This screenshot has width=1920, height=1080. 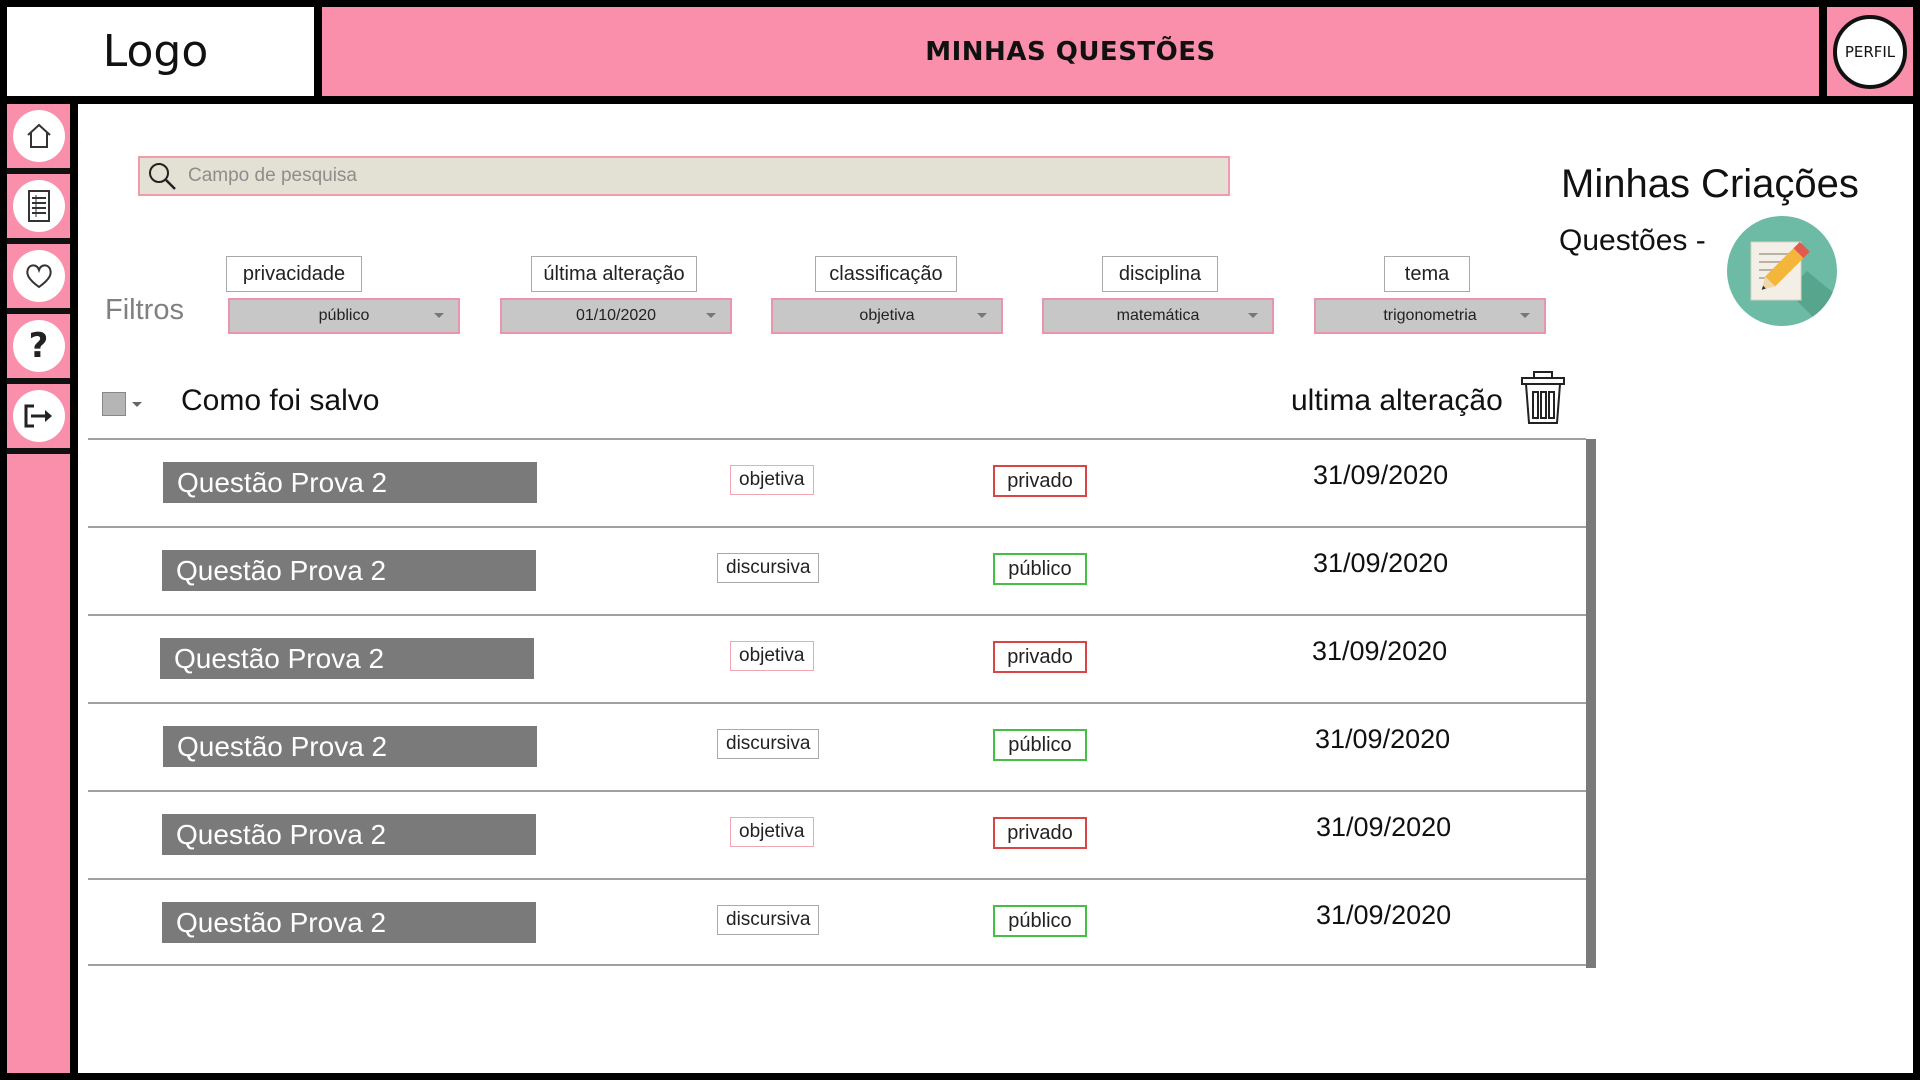 I want to click on heart-icon, so click(x=38, y=276).